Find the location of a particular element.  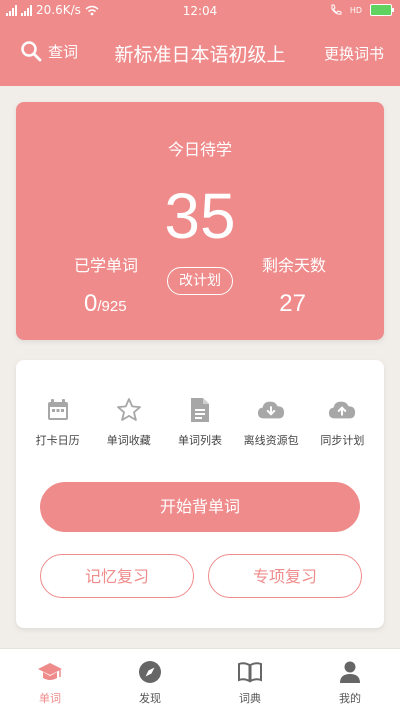

quick-action-favorites: 单词收藏 is located at coordinates (129, 422).